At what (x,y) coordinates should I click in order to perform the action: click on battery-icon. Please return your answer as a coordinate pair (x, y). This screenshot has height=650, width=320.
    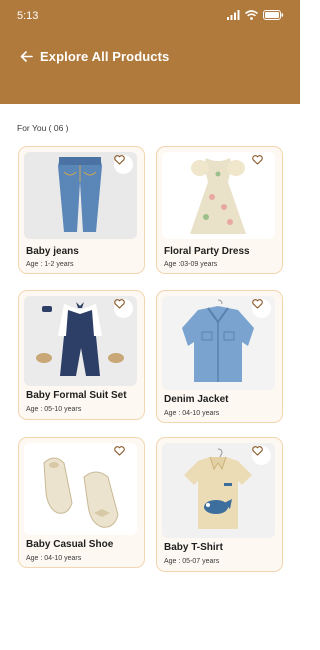
    Looking at the image, I should click on (273, 15).